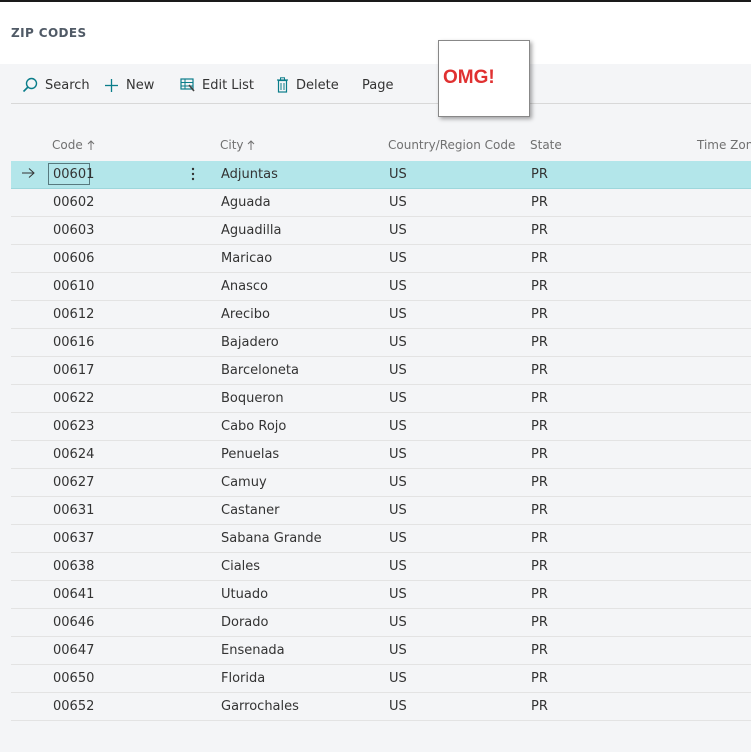 This screenshot has width=751, height=752. What do you see at coordinates (73, 538) in the screenshot?
I see `cell-code: 00637` at bounding box center [73, 538].